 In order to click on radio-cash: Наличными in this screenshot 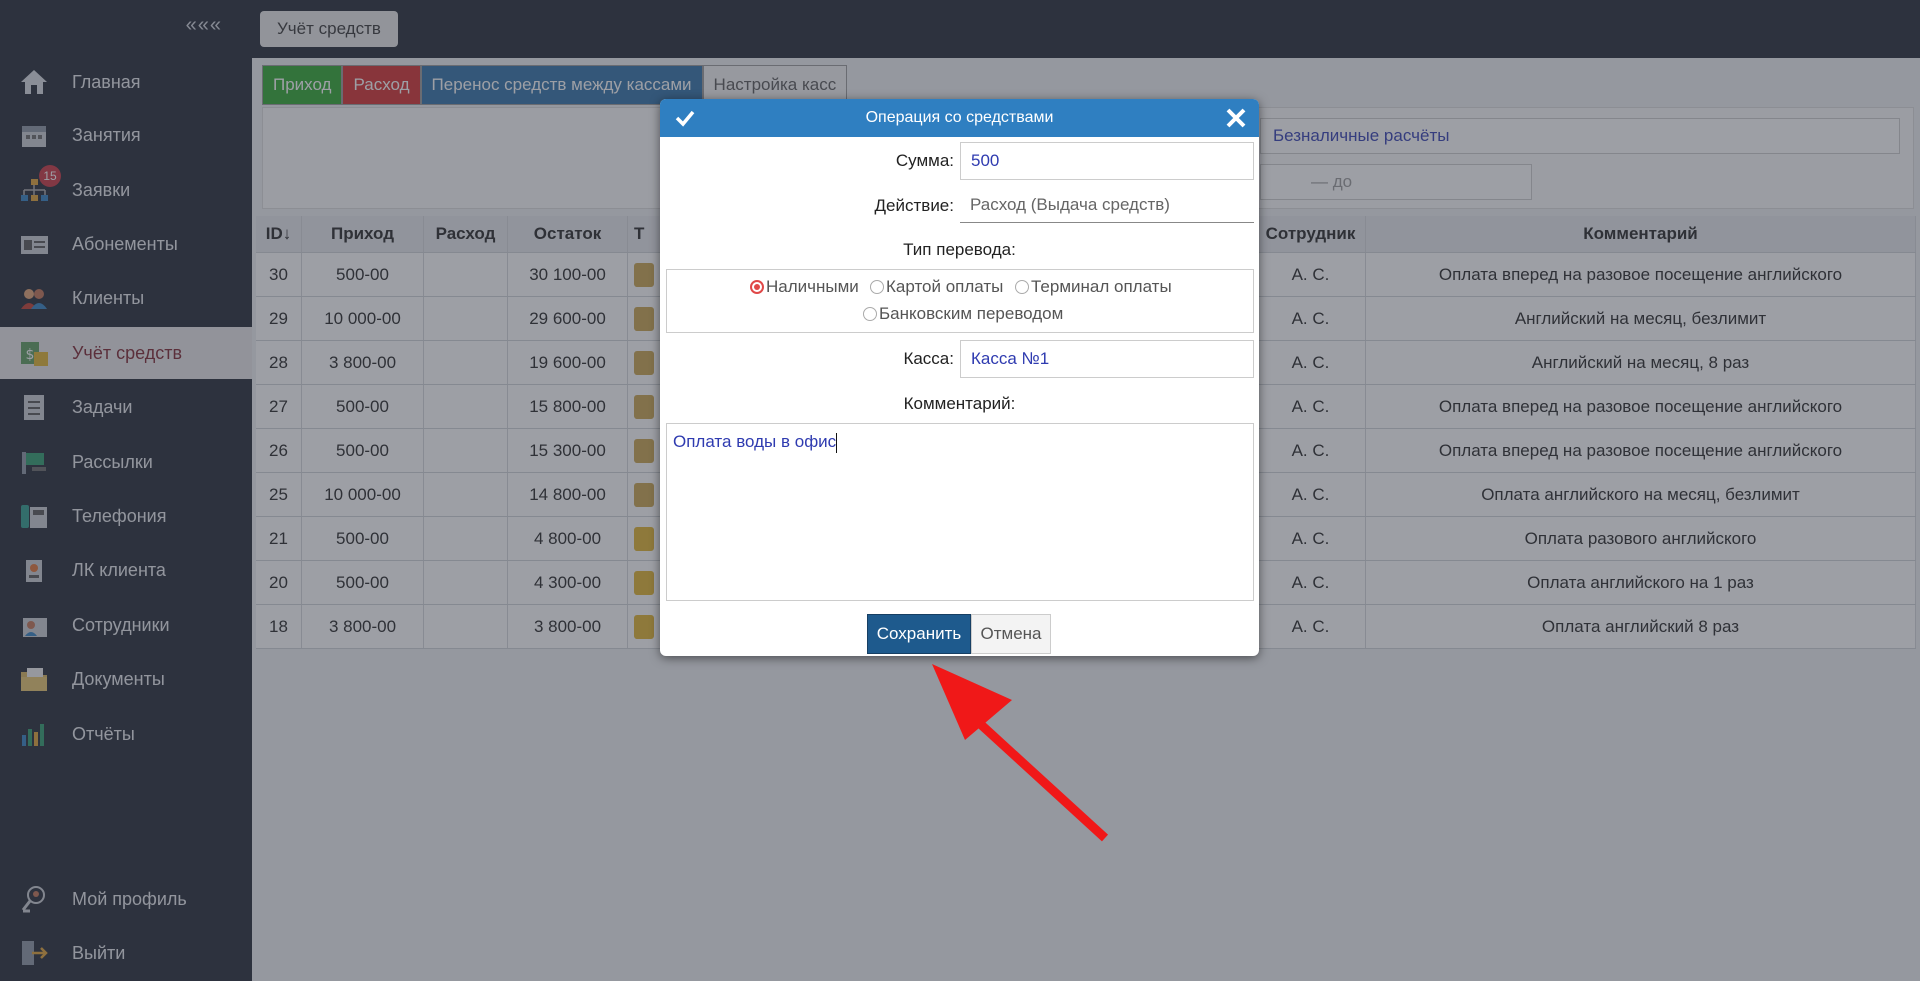, I will do `click(804, 287)`.